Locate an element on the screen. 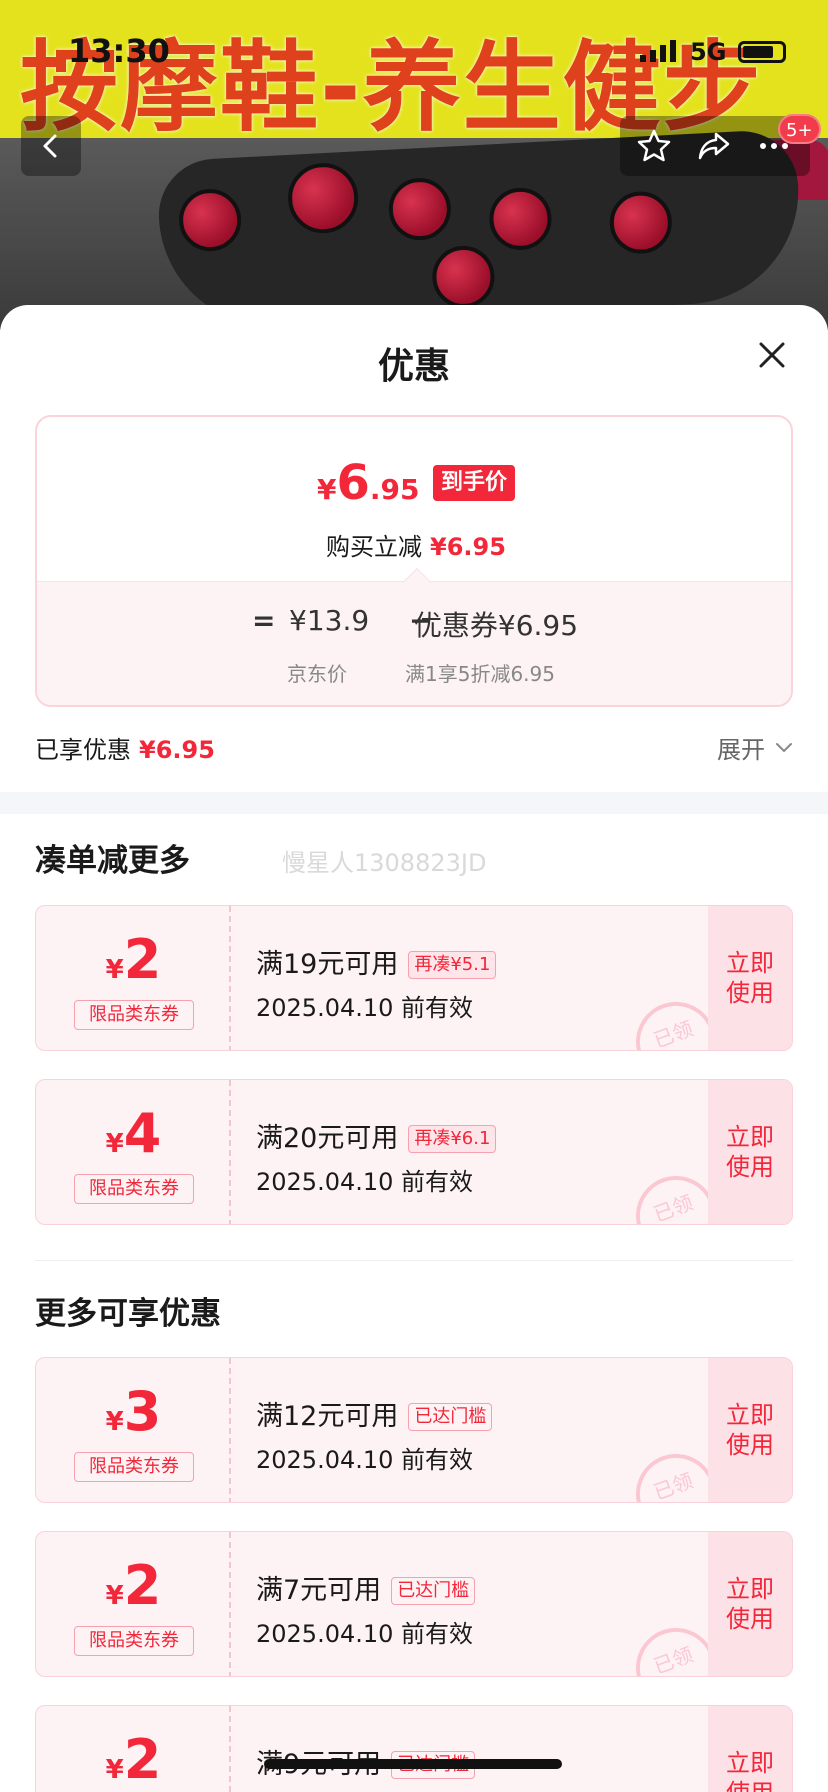 The height and width of the screenshot is (1792, 828). section-title-more-discount: 凑单减更多 is located at coordinates (112, 861).